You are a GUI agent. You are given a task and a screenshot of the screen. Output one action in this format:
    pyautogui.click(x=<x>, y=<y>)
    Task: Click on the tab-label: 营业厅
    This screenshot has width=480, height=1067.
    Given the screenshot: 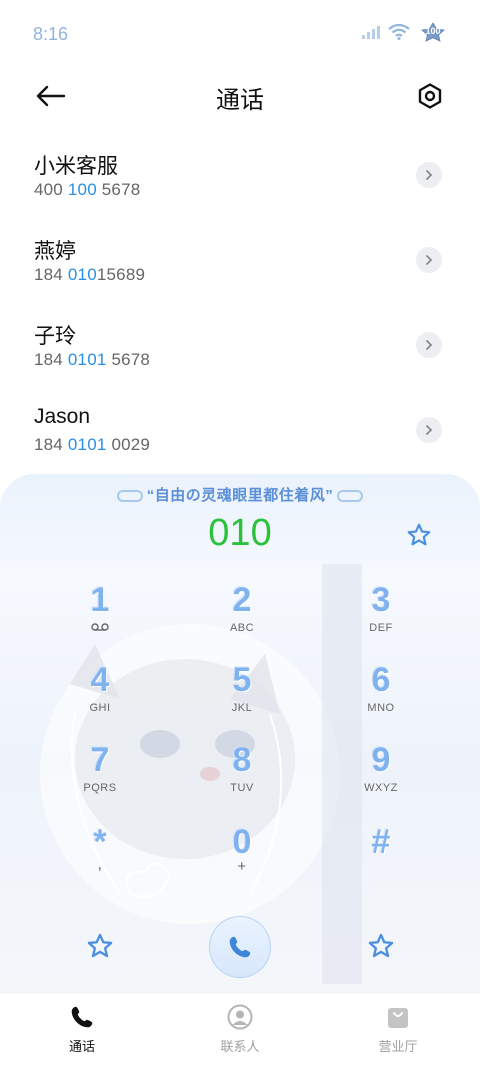 What is the action you would take?
    pyautogui.click(x=398, y=1046)
    